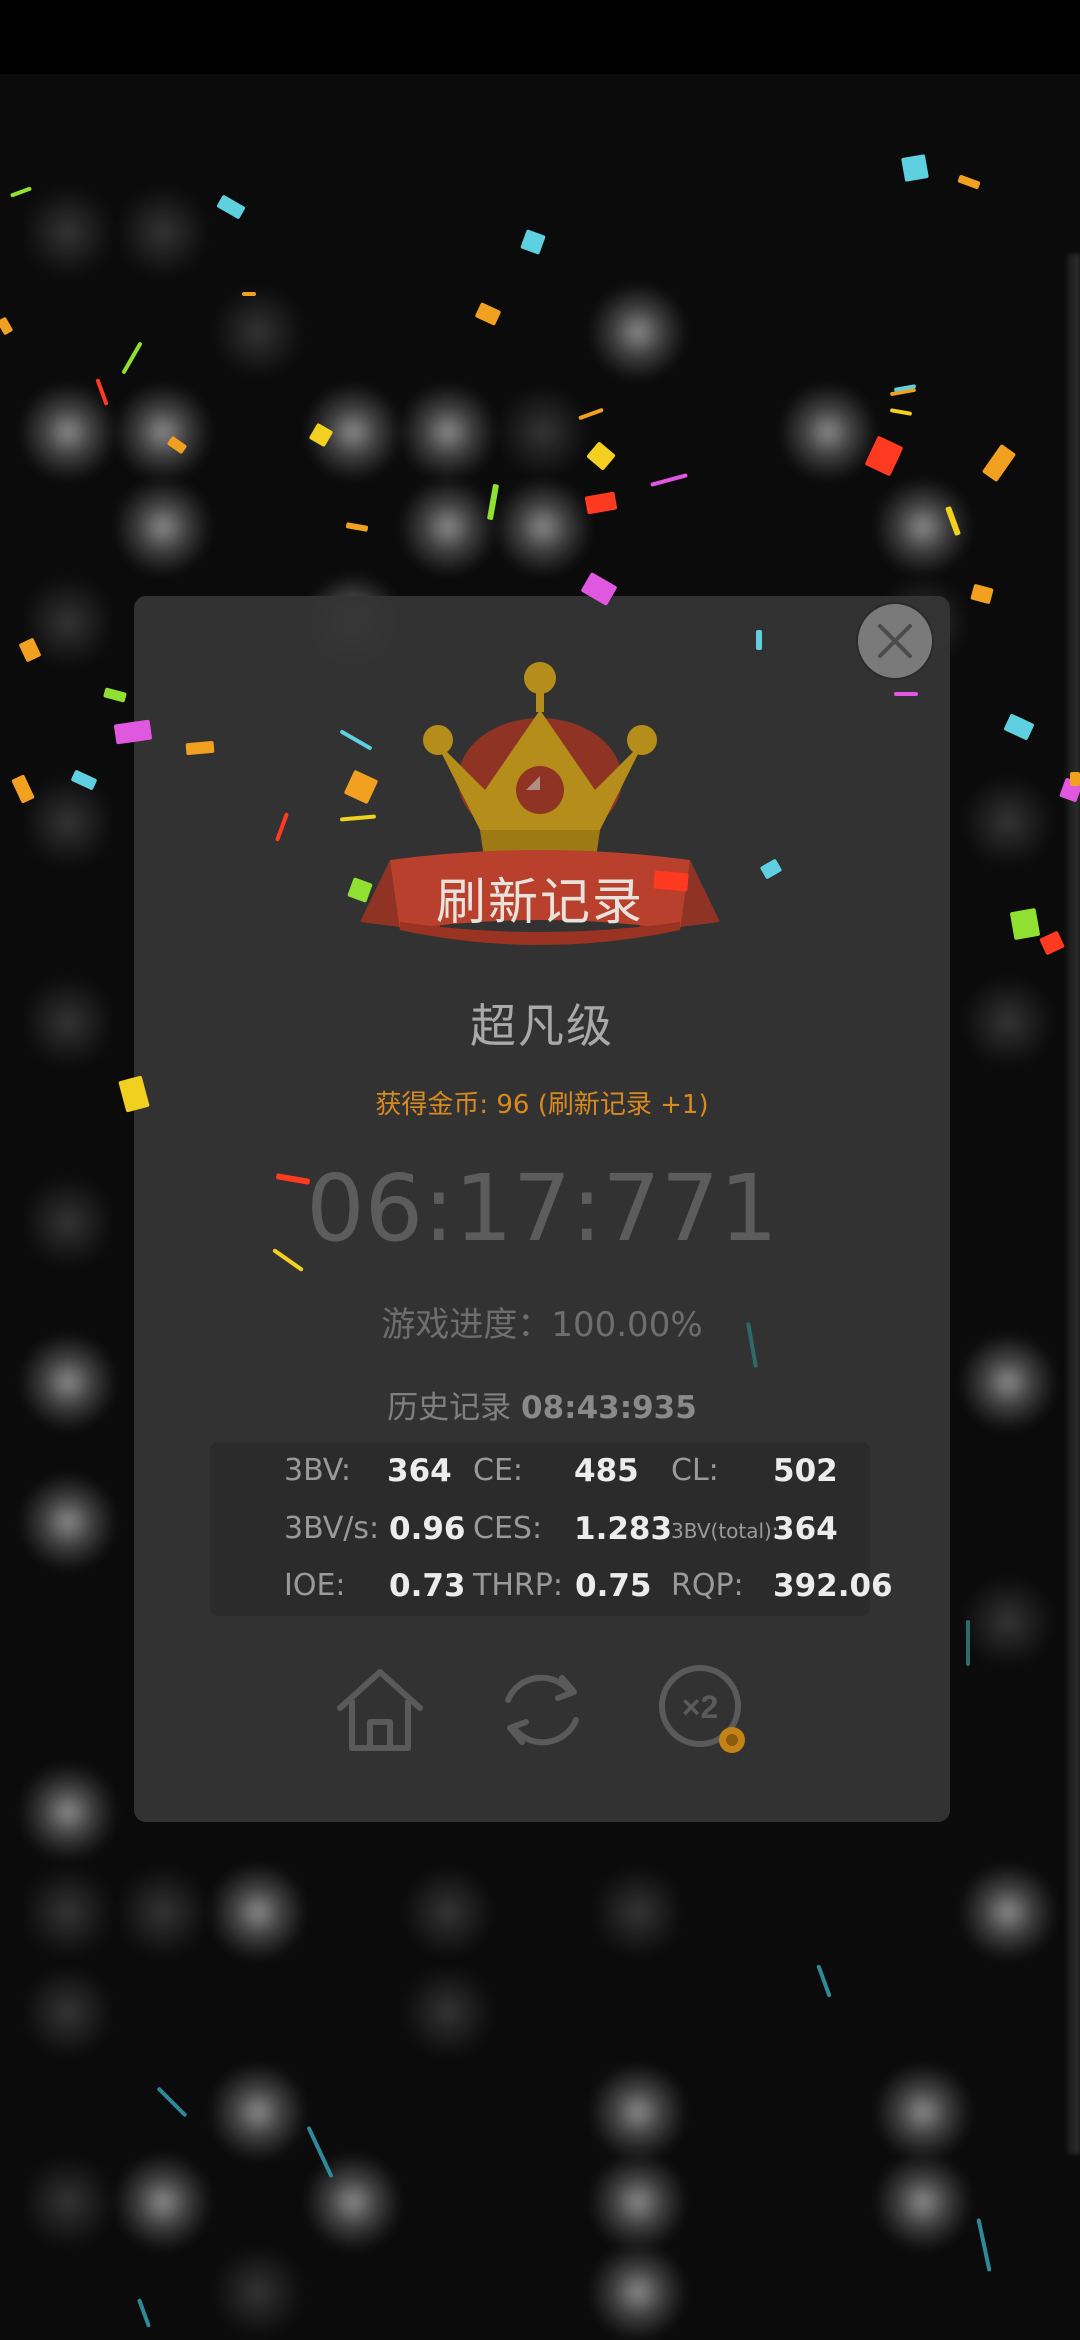  What do you see at coordinates (427, 1586) in the screenshot?
I see `stat-value-ioe: 0.73` at bounding box center [427, 1586].